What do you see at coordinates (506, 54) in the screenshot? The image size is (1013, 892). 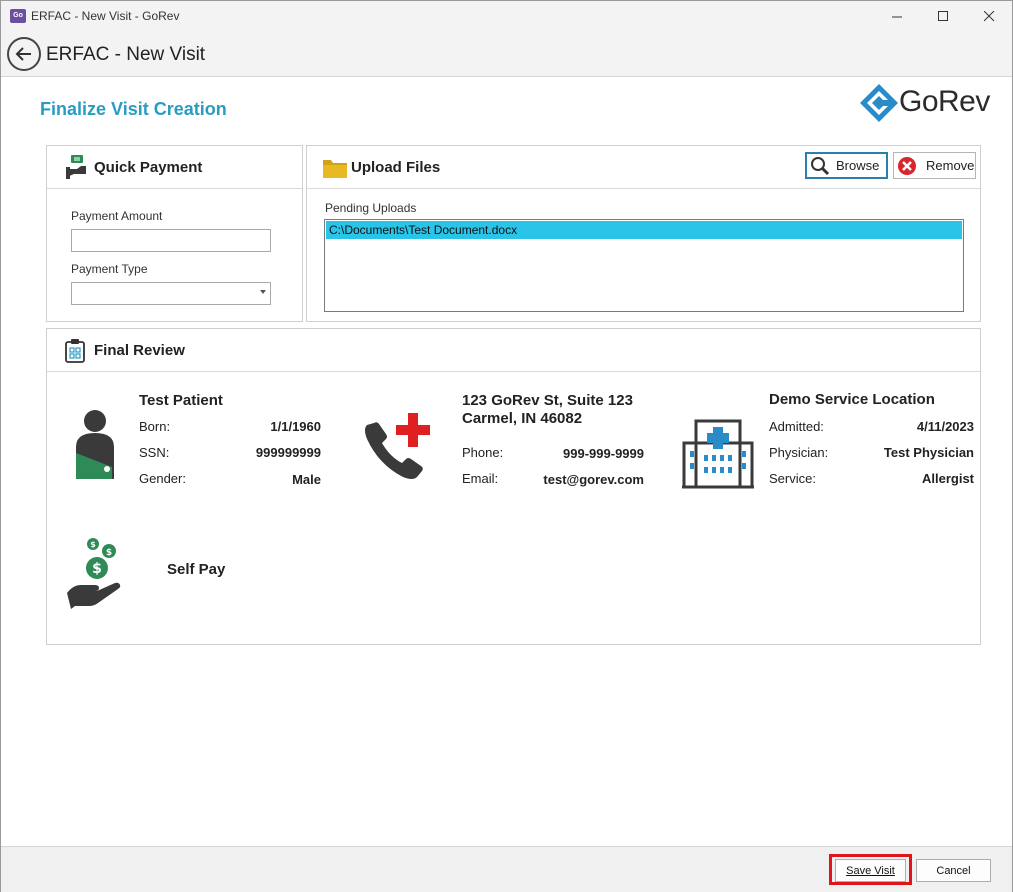 I see `header-bar: ERFAC - New Visit` at bounding box center [506, 54].